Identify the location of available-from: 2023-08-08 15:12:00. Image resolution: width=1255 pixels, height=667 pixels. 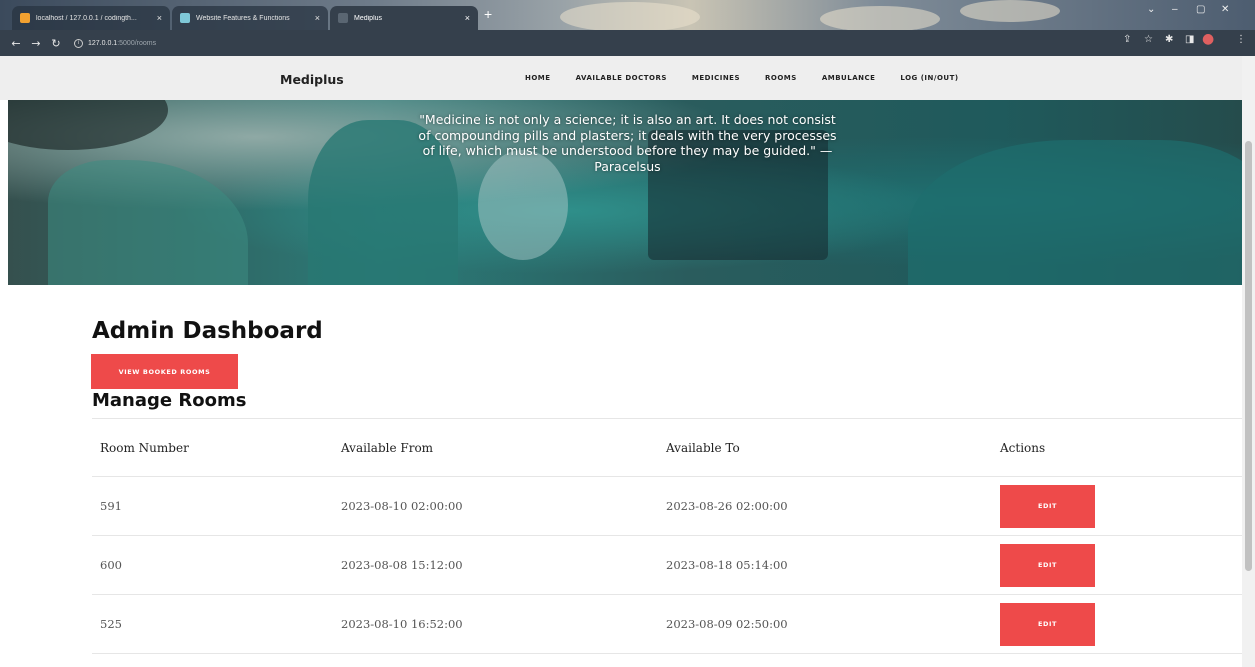
(402, 565).